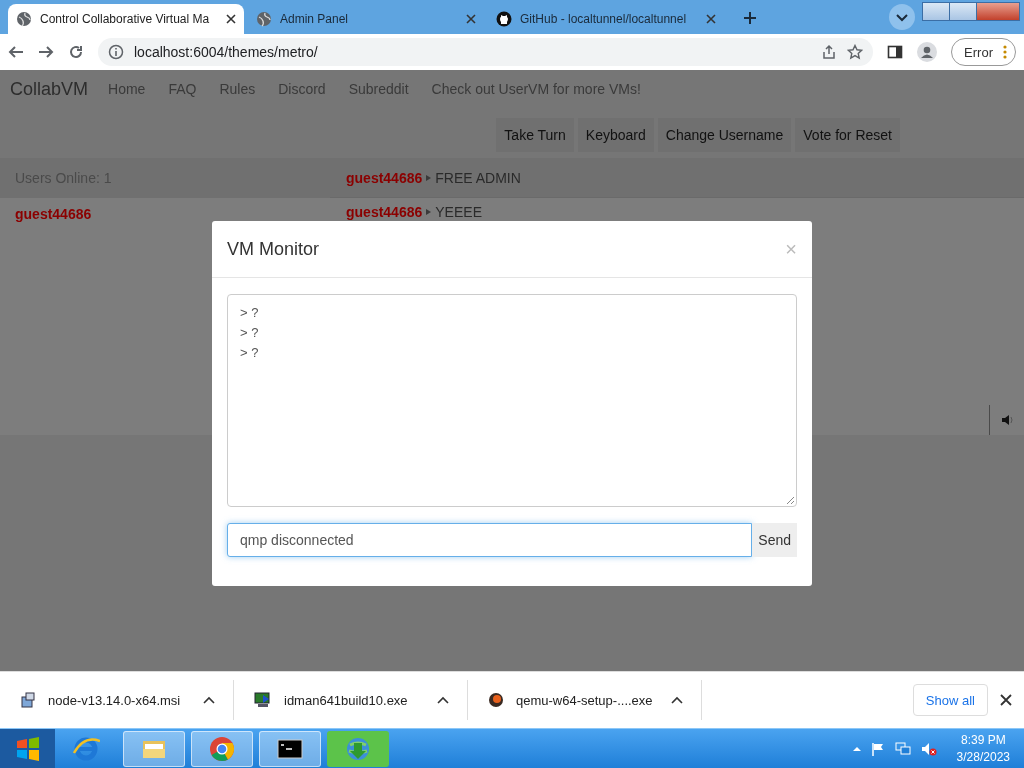 The width and height of the screenshot is (1024, 768). Describe the element at coordinates (116, 52) in the screenshot. I see `info-icon` at that location.